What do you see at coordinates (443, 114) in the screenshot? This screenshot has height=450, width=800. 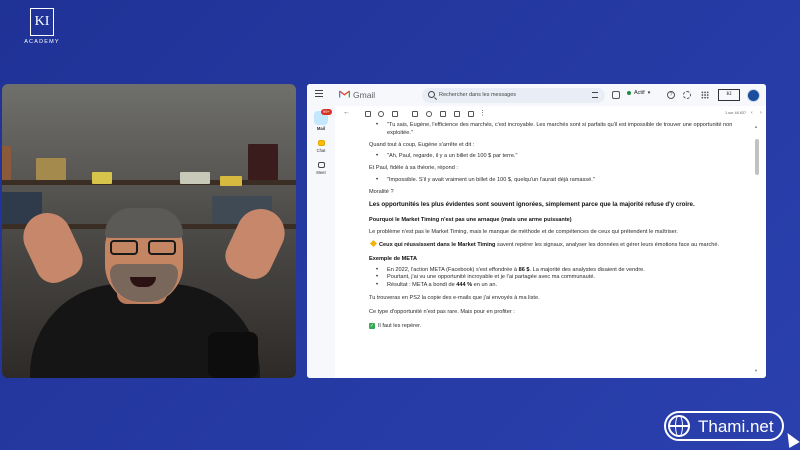 I see `add-task-icon` at bounding box center [443, 114].